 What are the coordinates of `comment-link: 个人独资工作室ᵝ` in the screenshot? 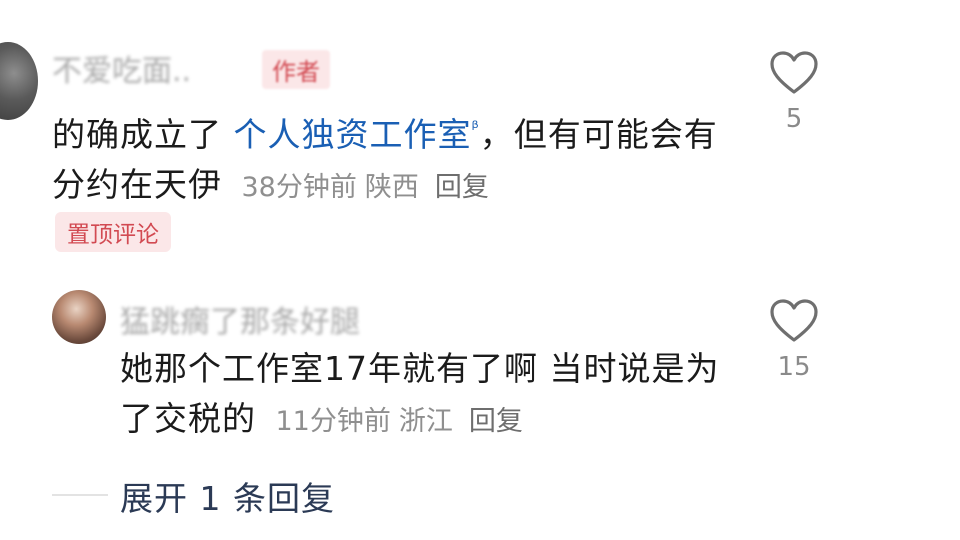 It's located at (357, 134).